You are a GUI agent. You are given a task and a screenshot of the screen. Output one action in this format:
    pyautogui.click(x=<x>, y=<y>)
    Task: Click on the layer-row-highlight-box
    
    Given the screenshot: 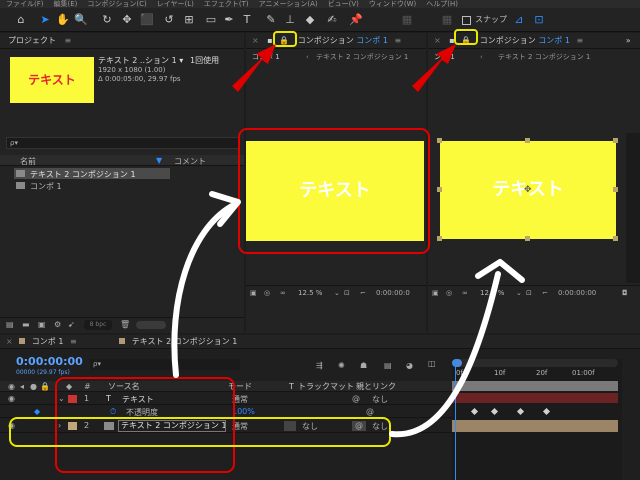 What is the action you would take?
    pyautogui.click(x=200, y=432)
    